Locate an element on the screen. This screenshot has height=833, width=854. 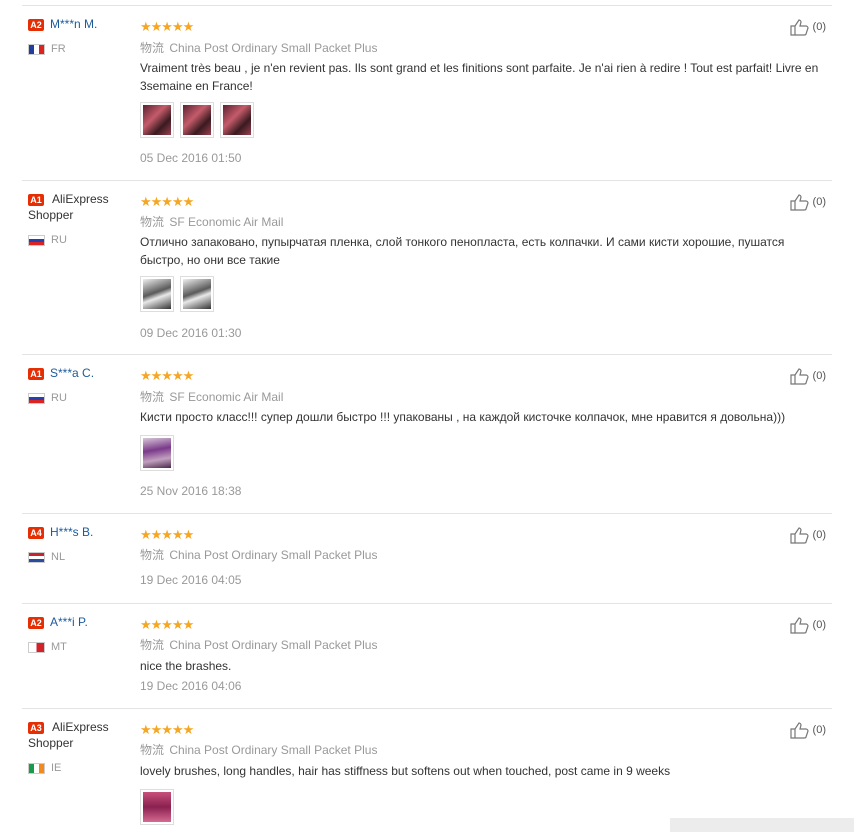
reviewer-name: M***n M. is located at coordinates (95, 24).